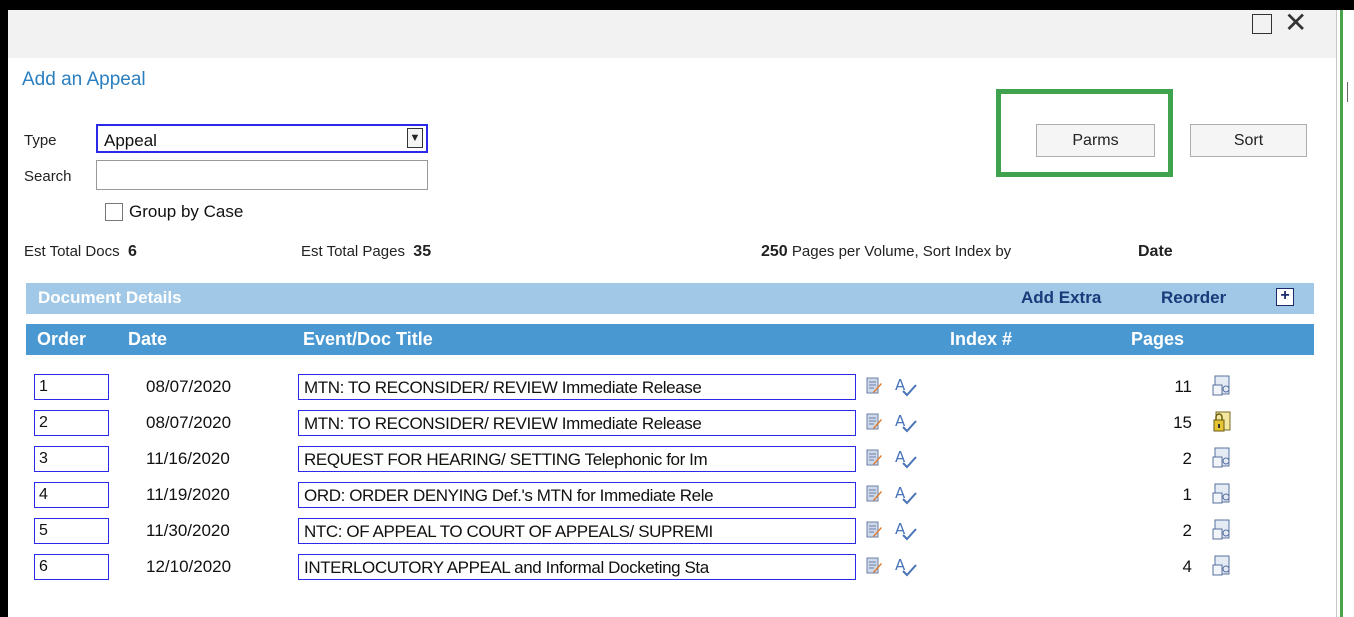  What do you see at coordinates (71, 423) in the screenshot?
I see `order-input: 2` at bounding box center [71, 423].